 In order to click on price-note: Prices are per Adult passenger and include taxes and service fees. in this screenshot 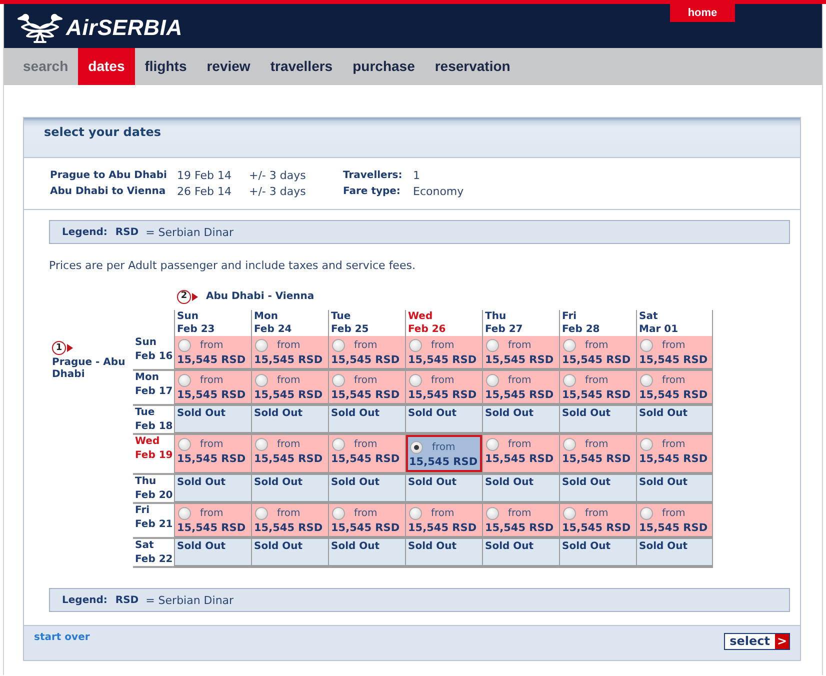, I will do `click(232, 266)`.